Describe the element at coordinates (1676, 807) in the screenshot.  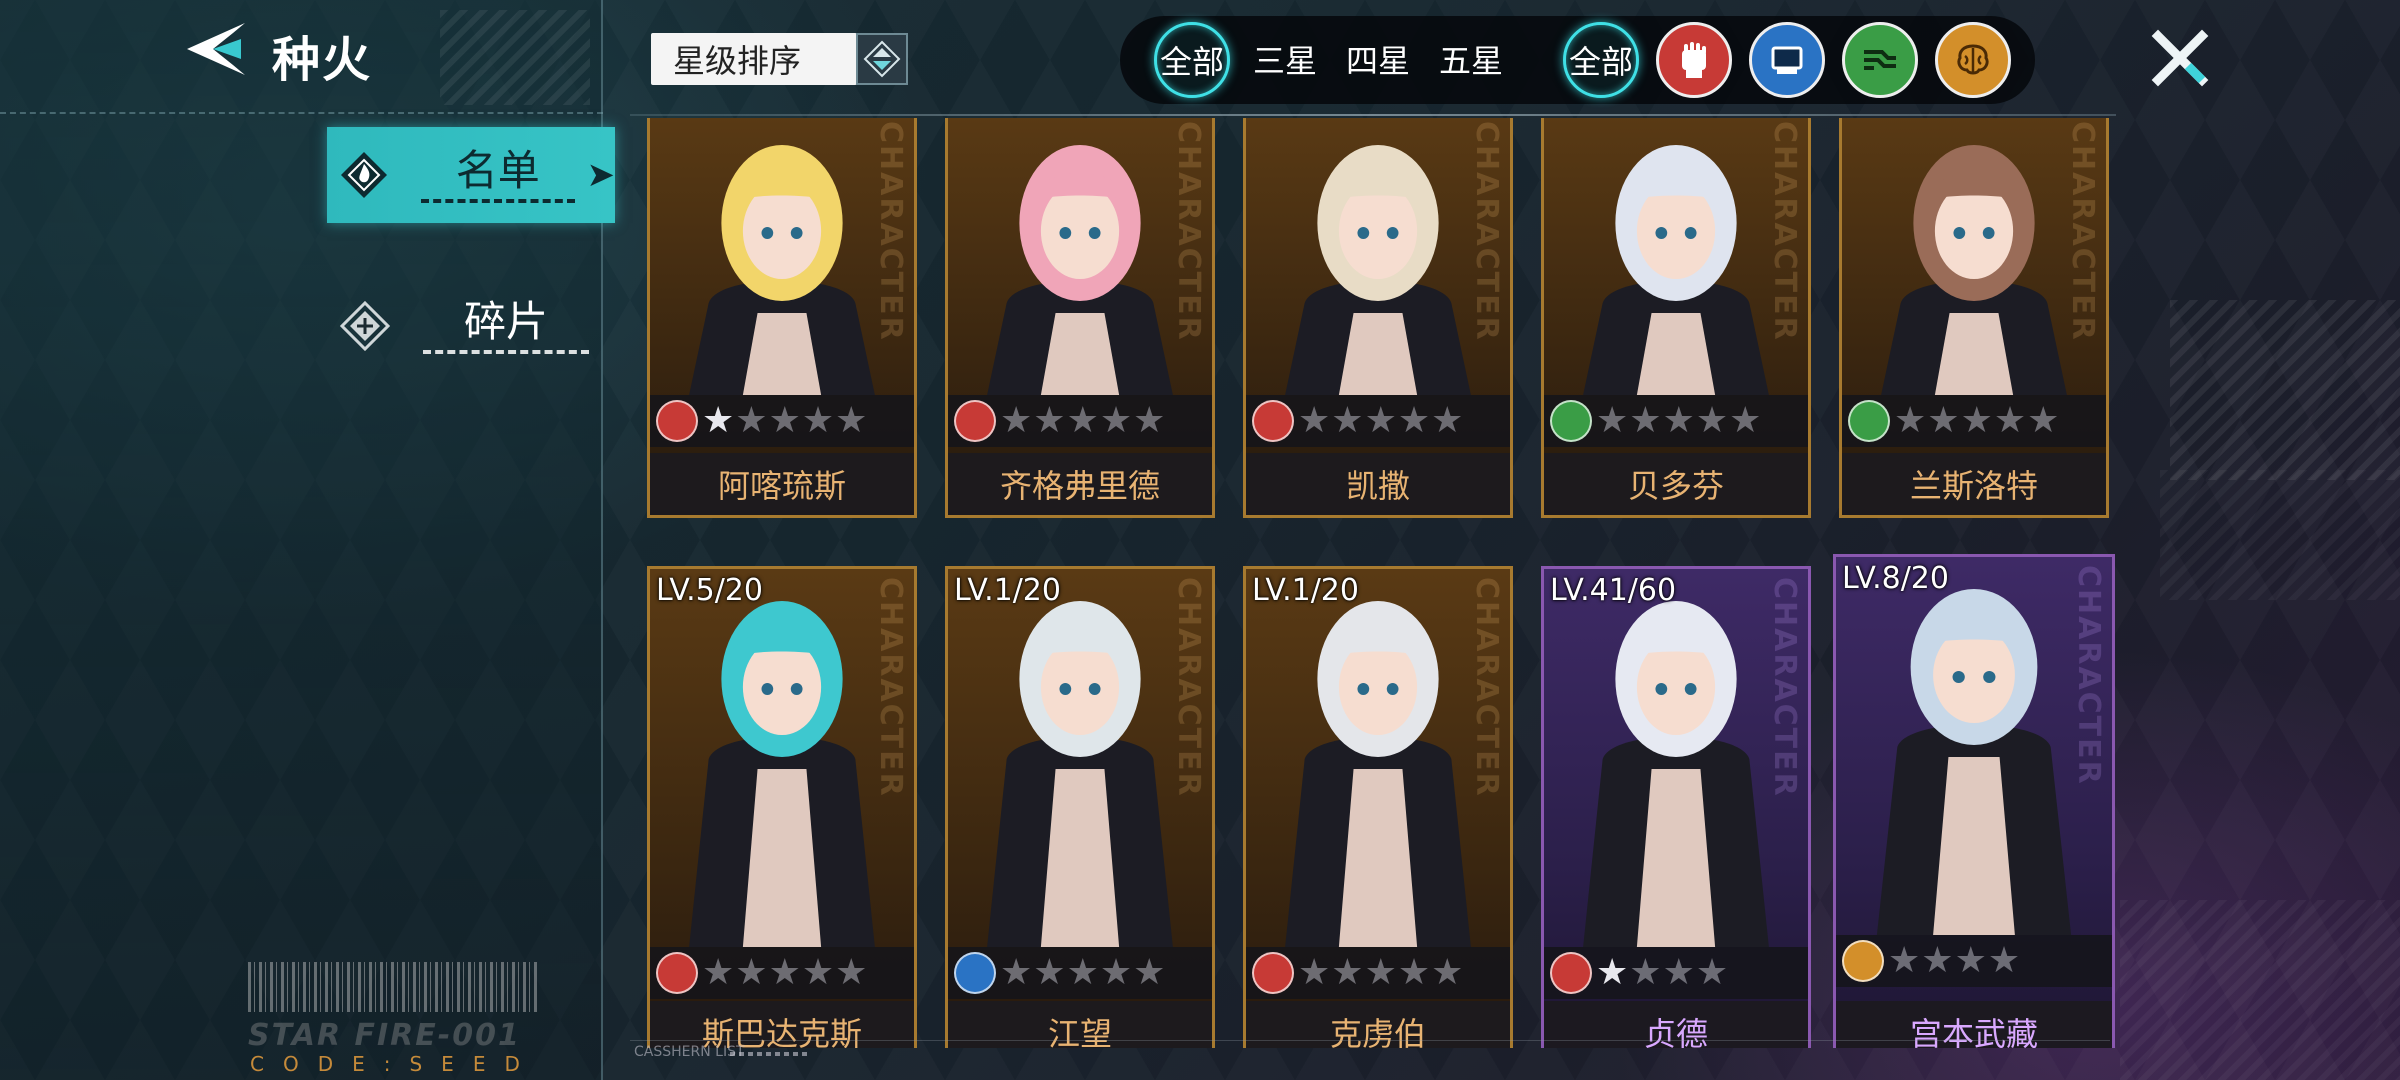
I see `character-card: CHARACTER LV.41/60 ★ ★ ★ ★ 贞德` at that location.